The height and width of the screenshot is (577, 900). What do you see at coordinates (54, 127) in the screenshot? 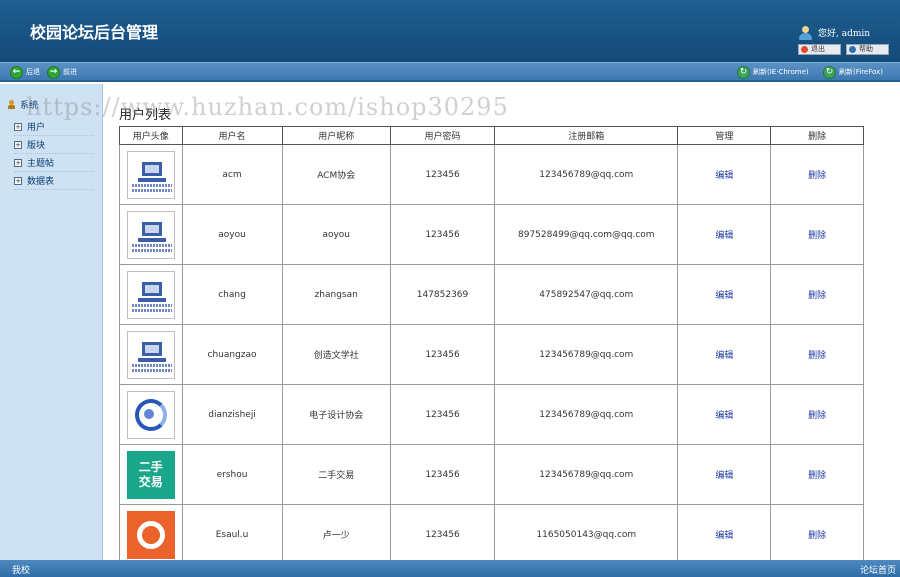
I see `sidebar-item-users: + 用户` at bounding box center [54, 127].